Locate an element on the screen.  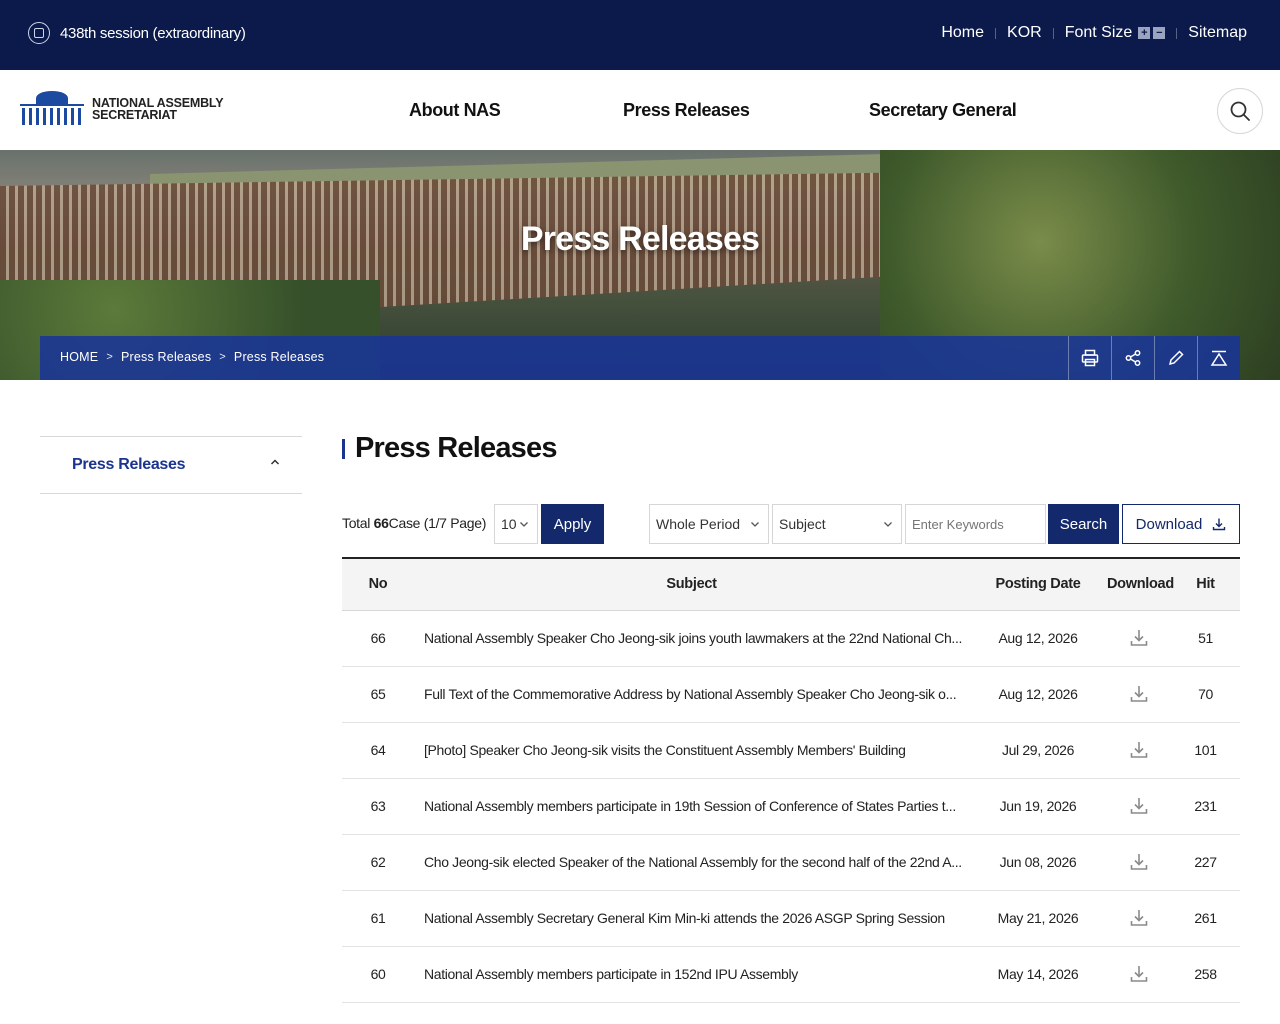
table-header-row: No Subject Posting Date Download Hit is located at coordinates (791, 584).